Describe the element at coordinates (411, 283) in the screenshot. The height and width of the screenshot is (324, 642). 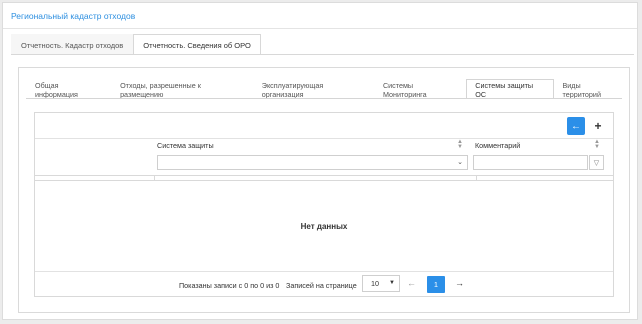
I see `prev-page-button: ←` at that location.